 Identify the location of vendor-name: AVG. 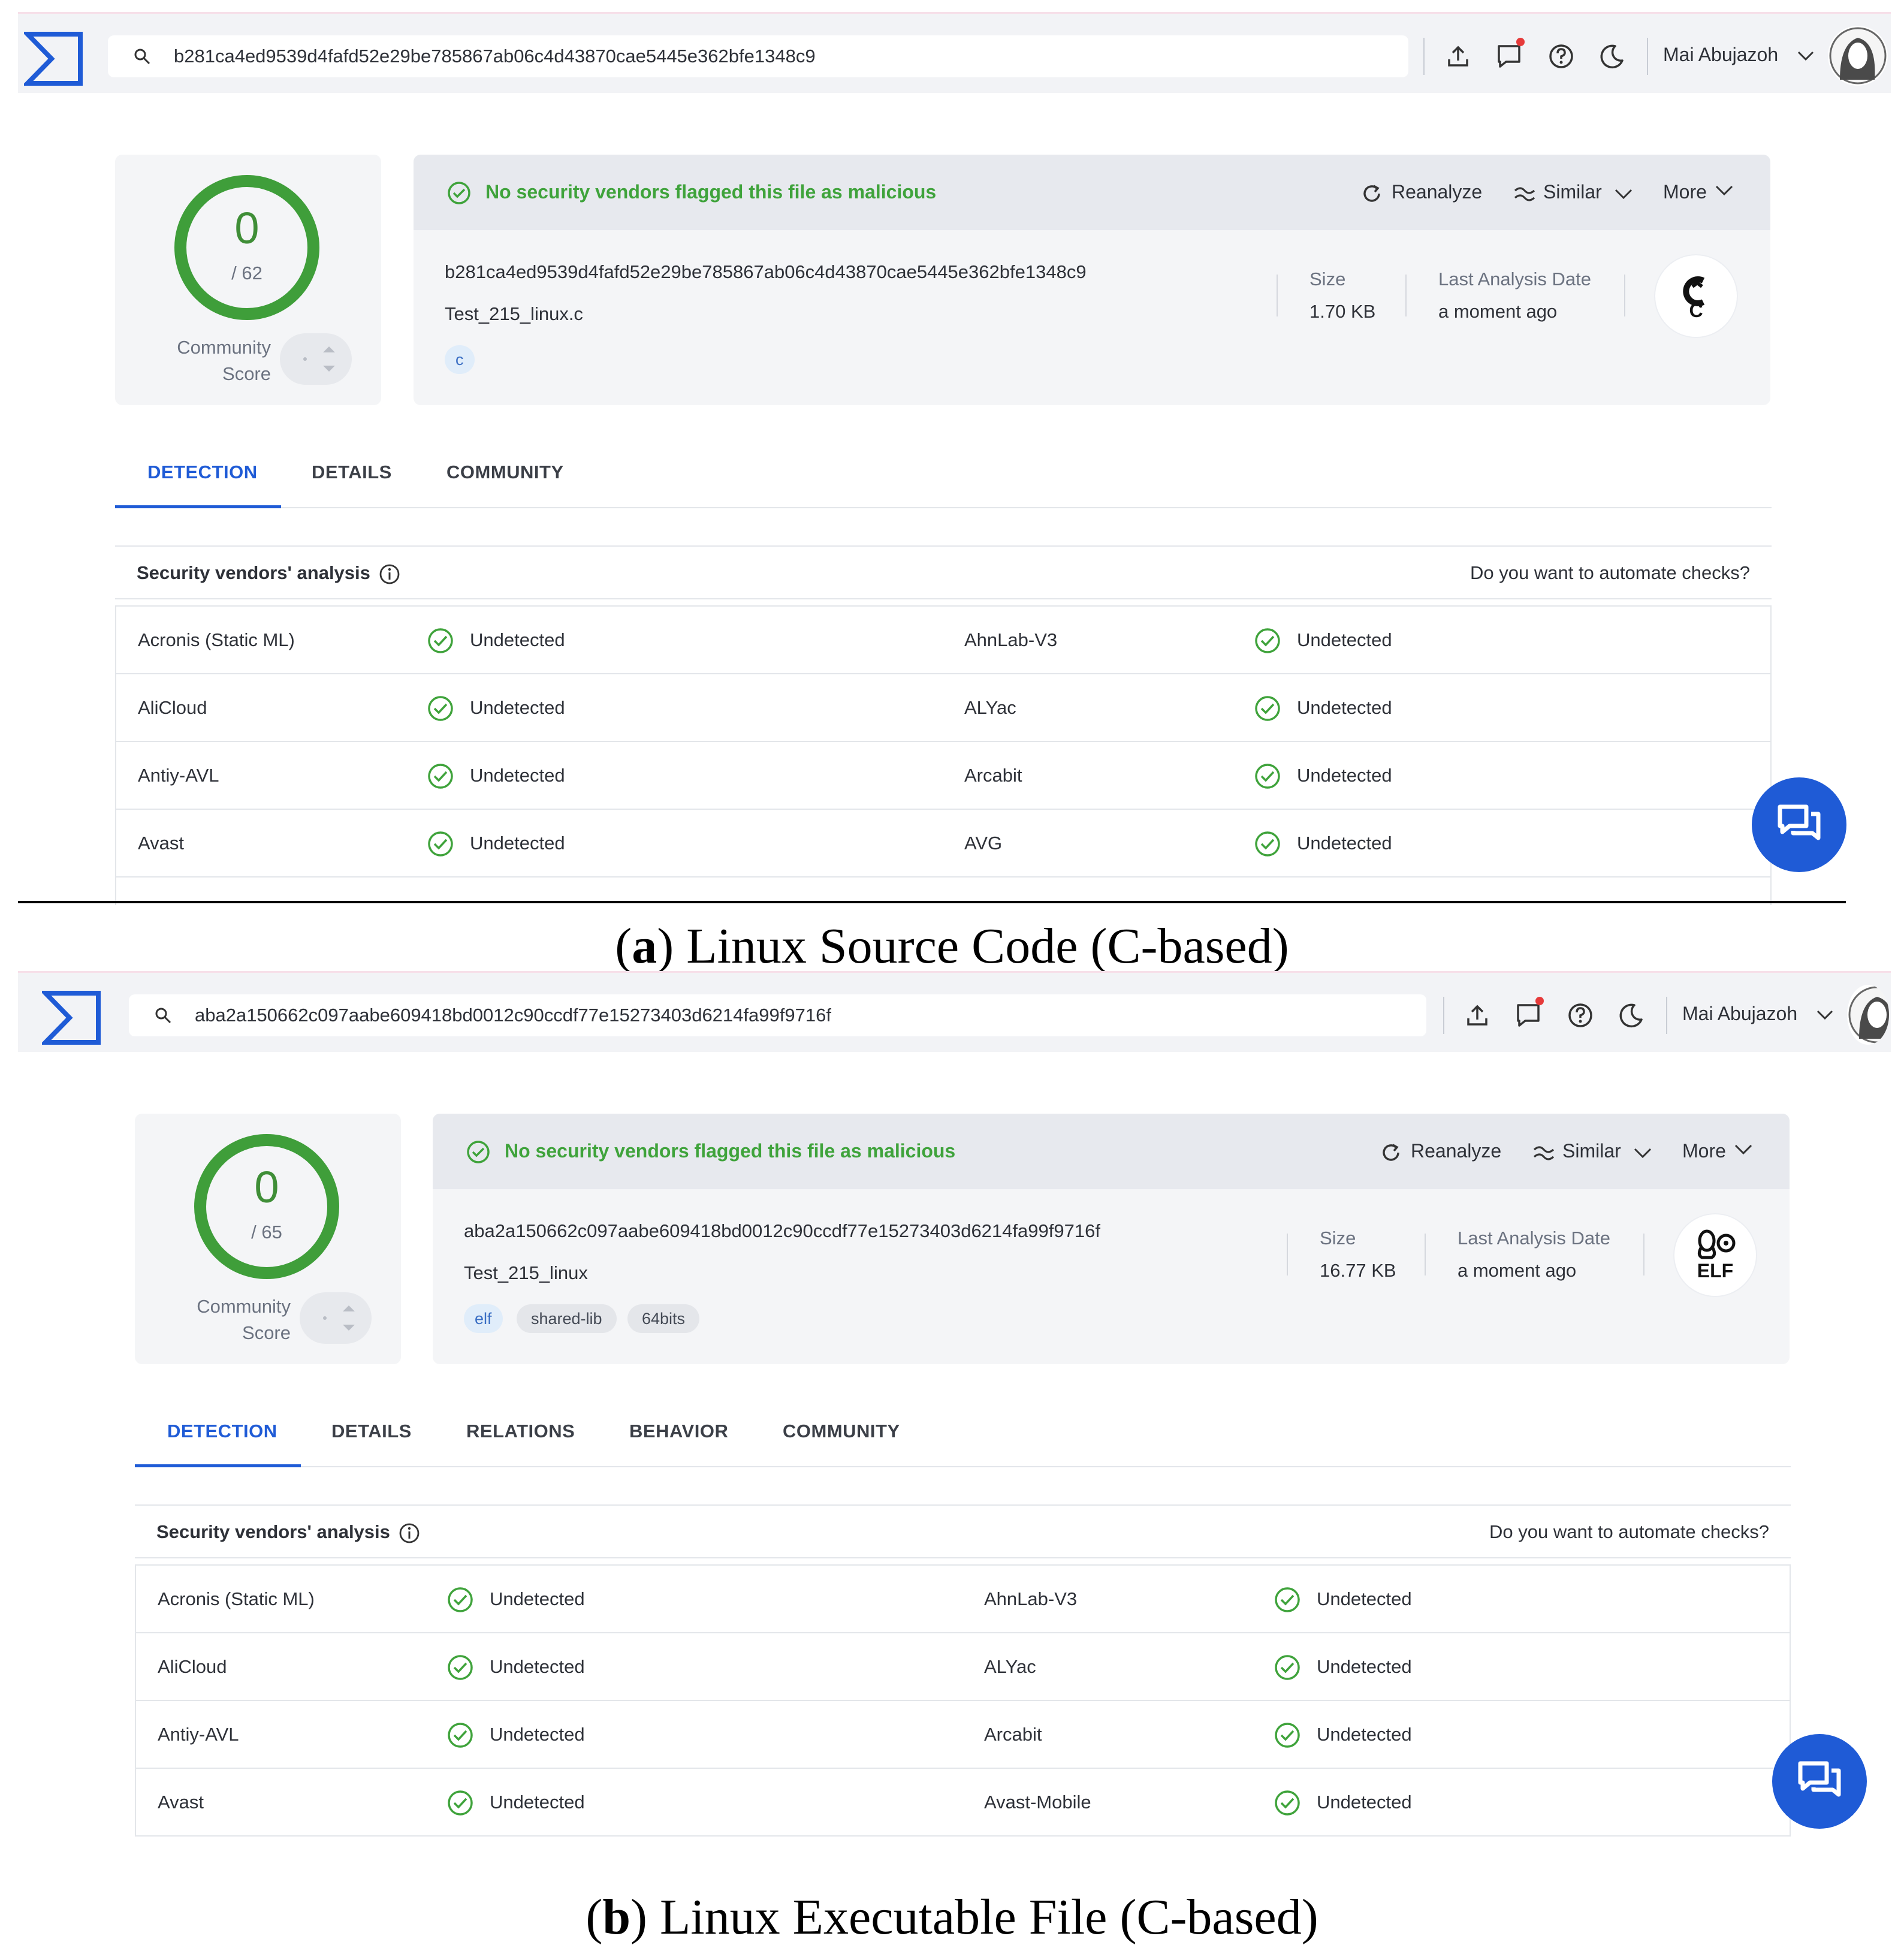
(983, 843).